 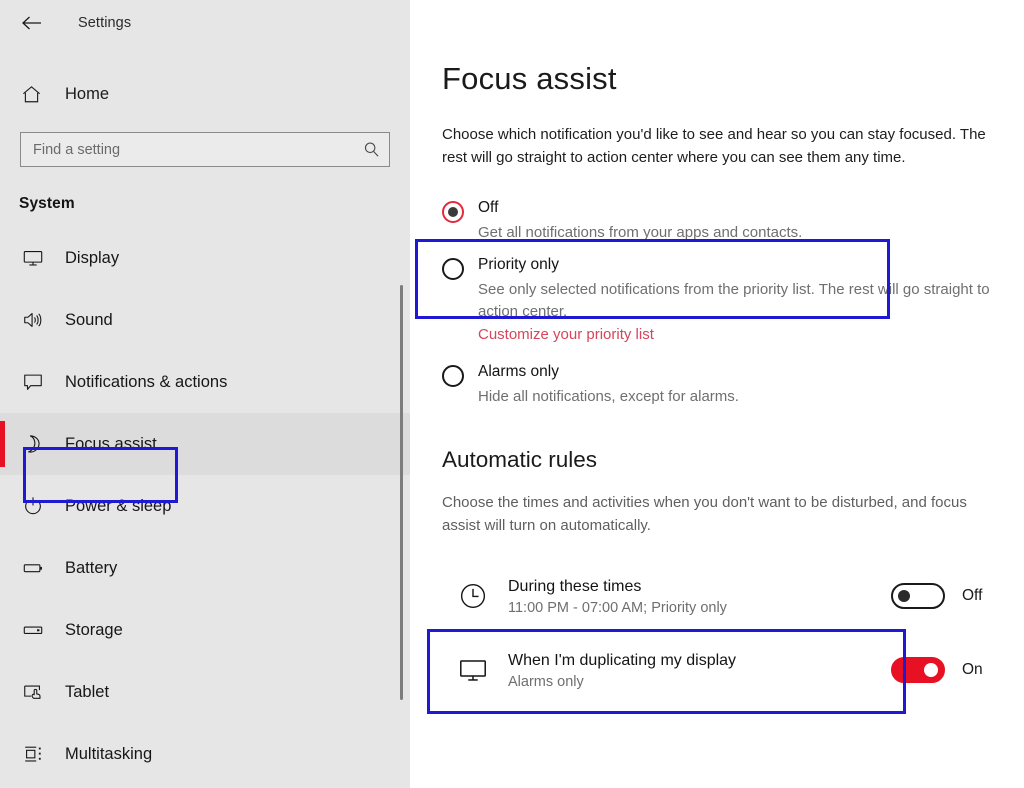 What do you see at coordinates (33, 506) in the screenshot?
I see `power-icon` at bounding box center [33, 506].